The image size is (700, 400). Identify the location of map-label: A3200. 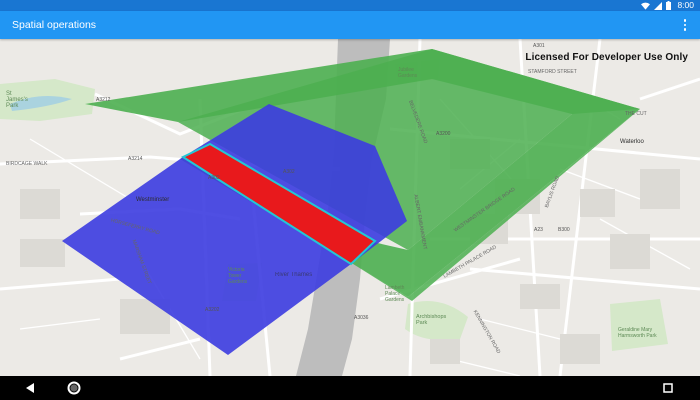
(443, 134).